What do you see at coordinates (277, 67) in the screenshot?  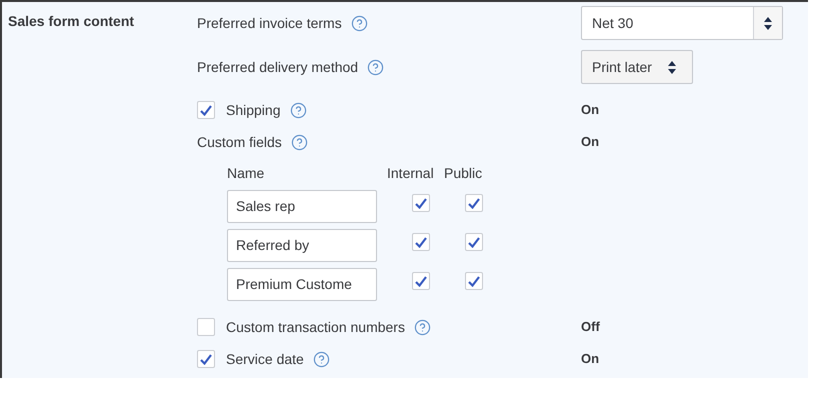 I see `setting-label: Preferred delivery method` at bounding box center [277, 67].